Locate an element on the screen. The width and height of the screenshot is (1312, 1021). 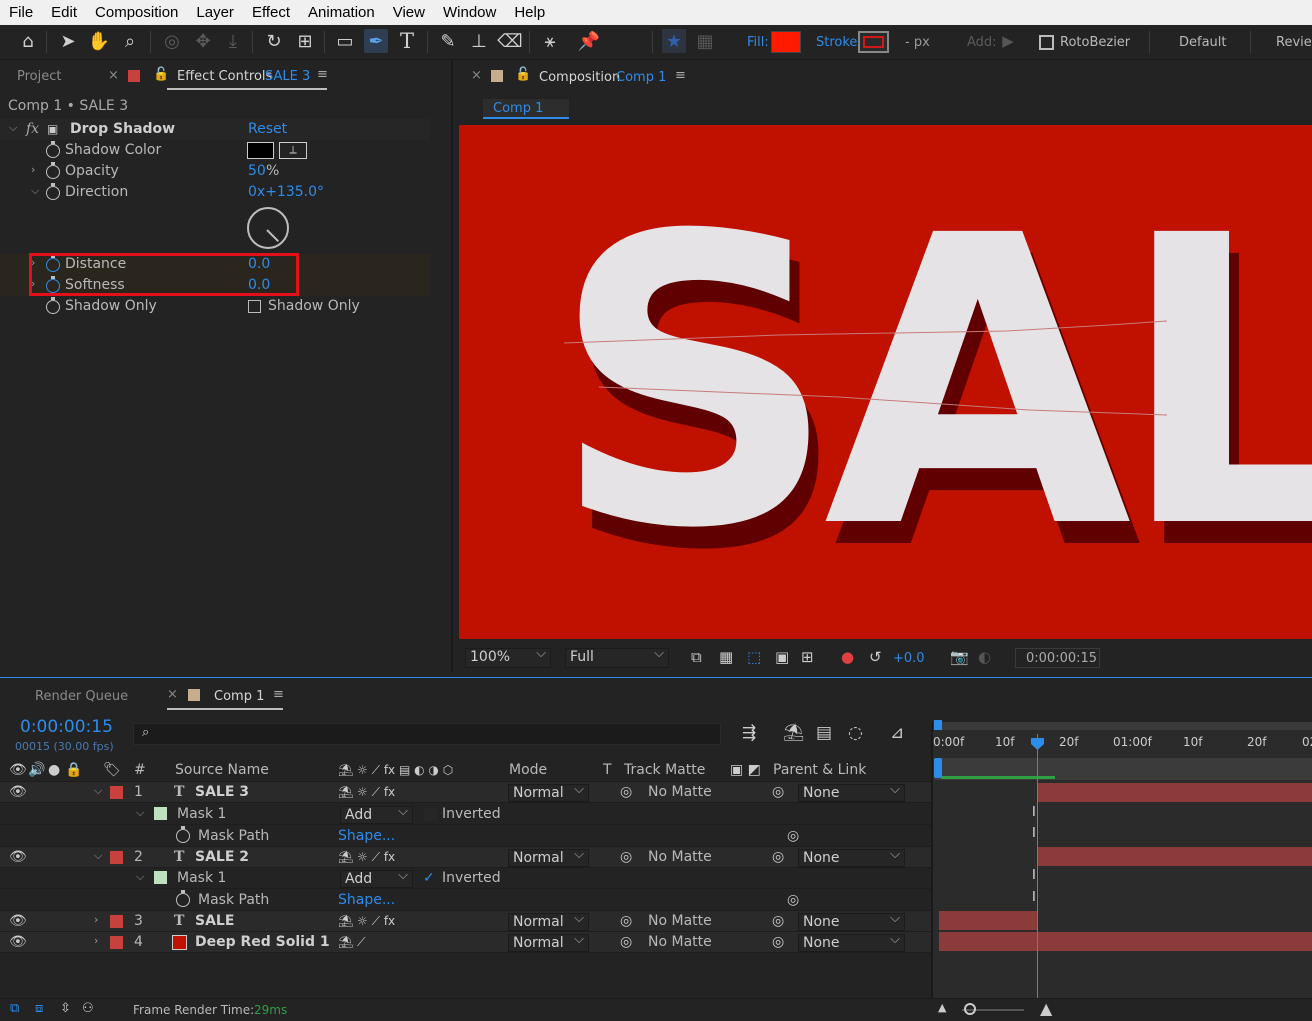
fill-swatch is located at coordinates (786, 42).